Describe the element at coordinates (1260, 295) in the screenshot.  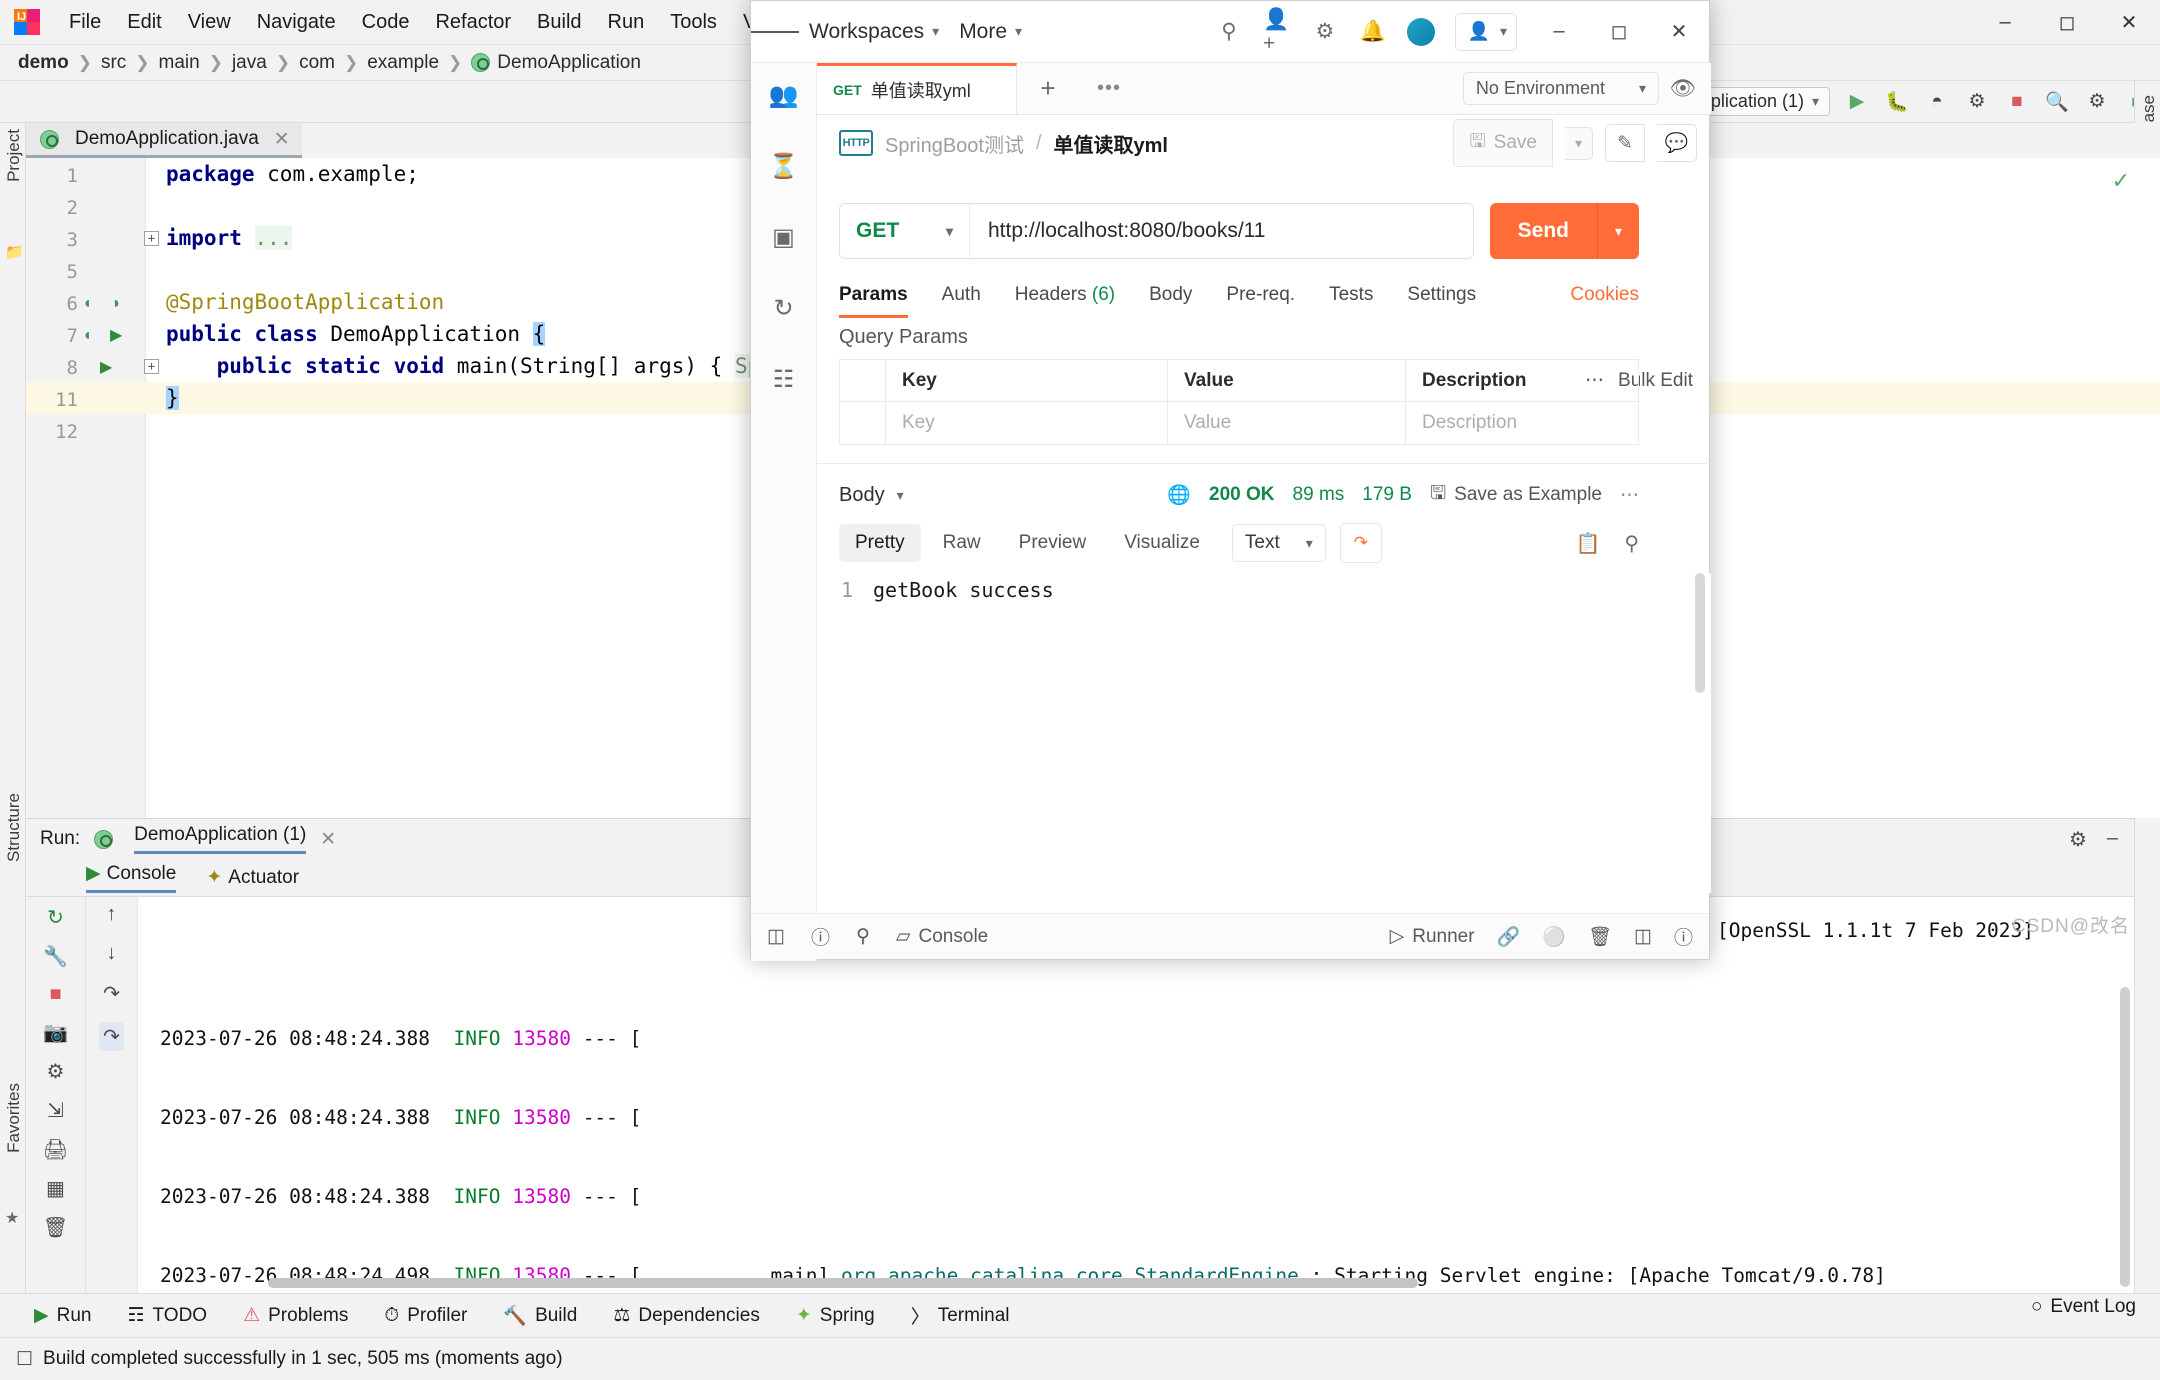
I see `tab-pre-request: Pre-req.` at that location.